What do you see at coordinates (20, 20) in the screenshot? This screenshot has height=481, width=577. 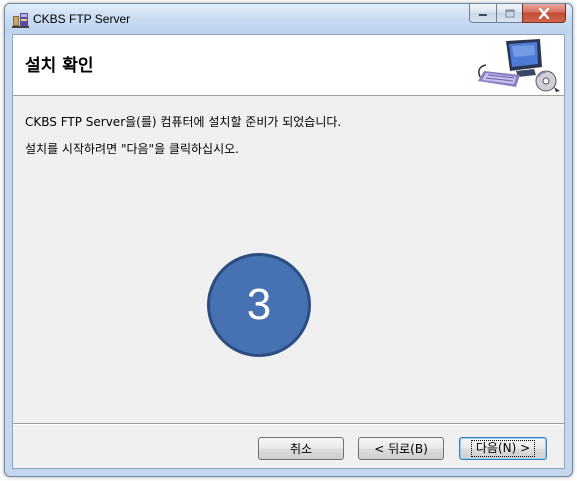 I see `installer-icon` at bounding box center [20, 20].